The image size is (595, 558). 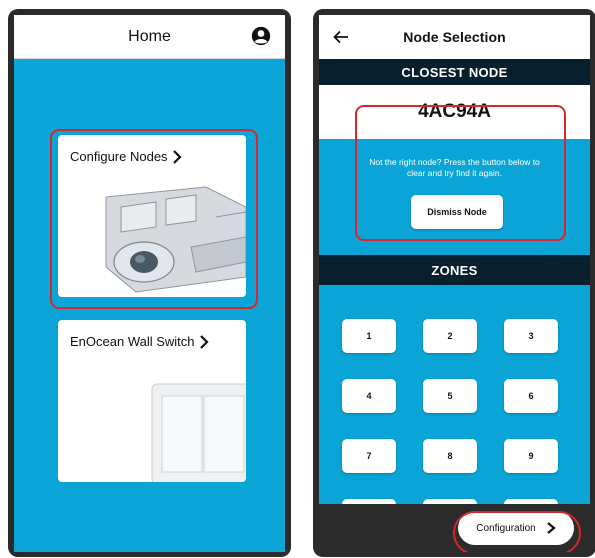 What do you see at coordinates (450, 456) in the screenshot?
I see `zone-button-8: 8` at bounding box center [450, 456].